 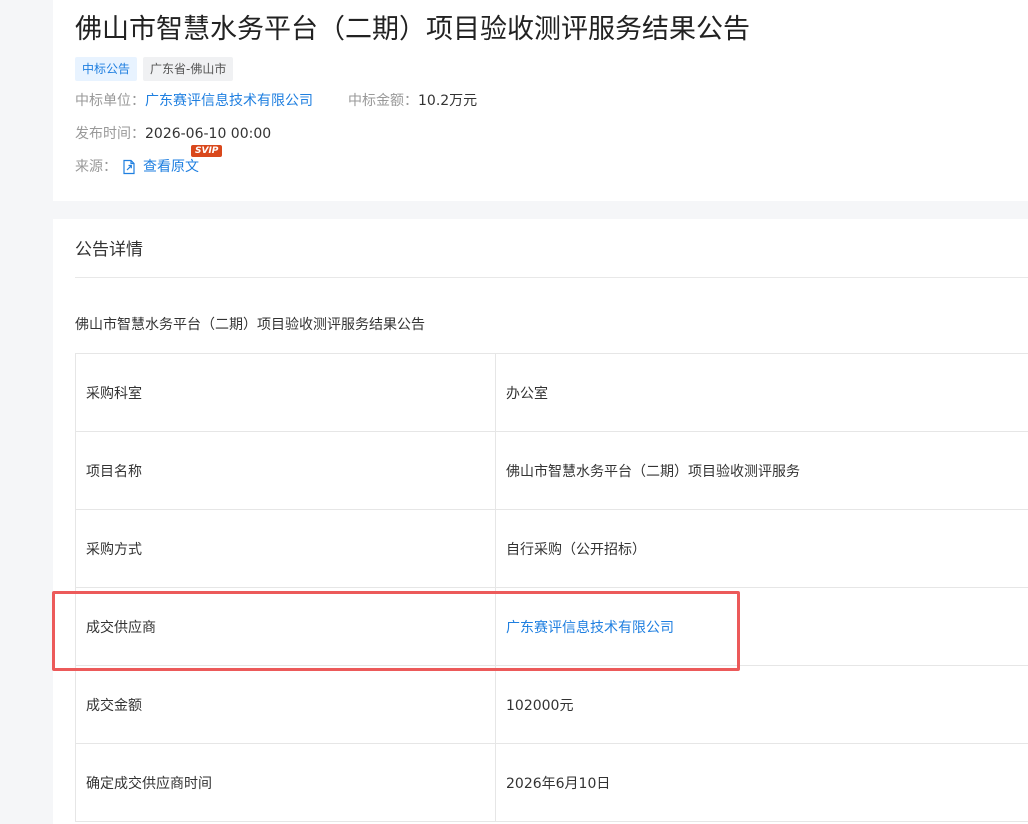 What do you see at coordinates (188, 69) in the screenshot?
I see `tag-region: 广东省-佛山市` at bounding box center [188, 69].